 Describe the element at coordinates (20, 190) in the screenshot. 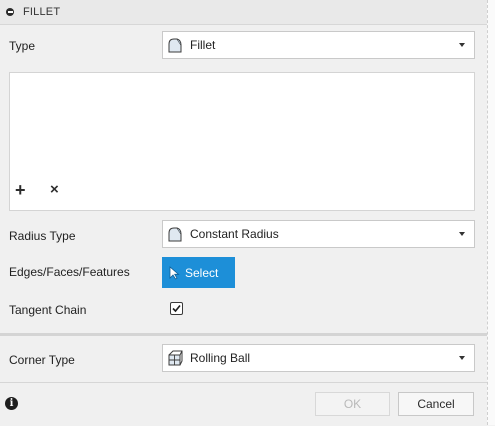

I see `add-icon: +` at that location.